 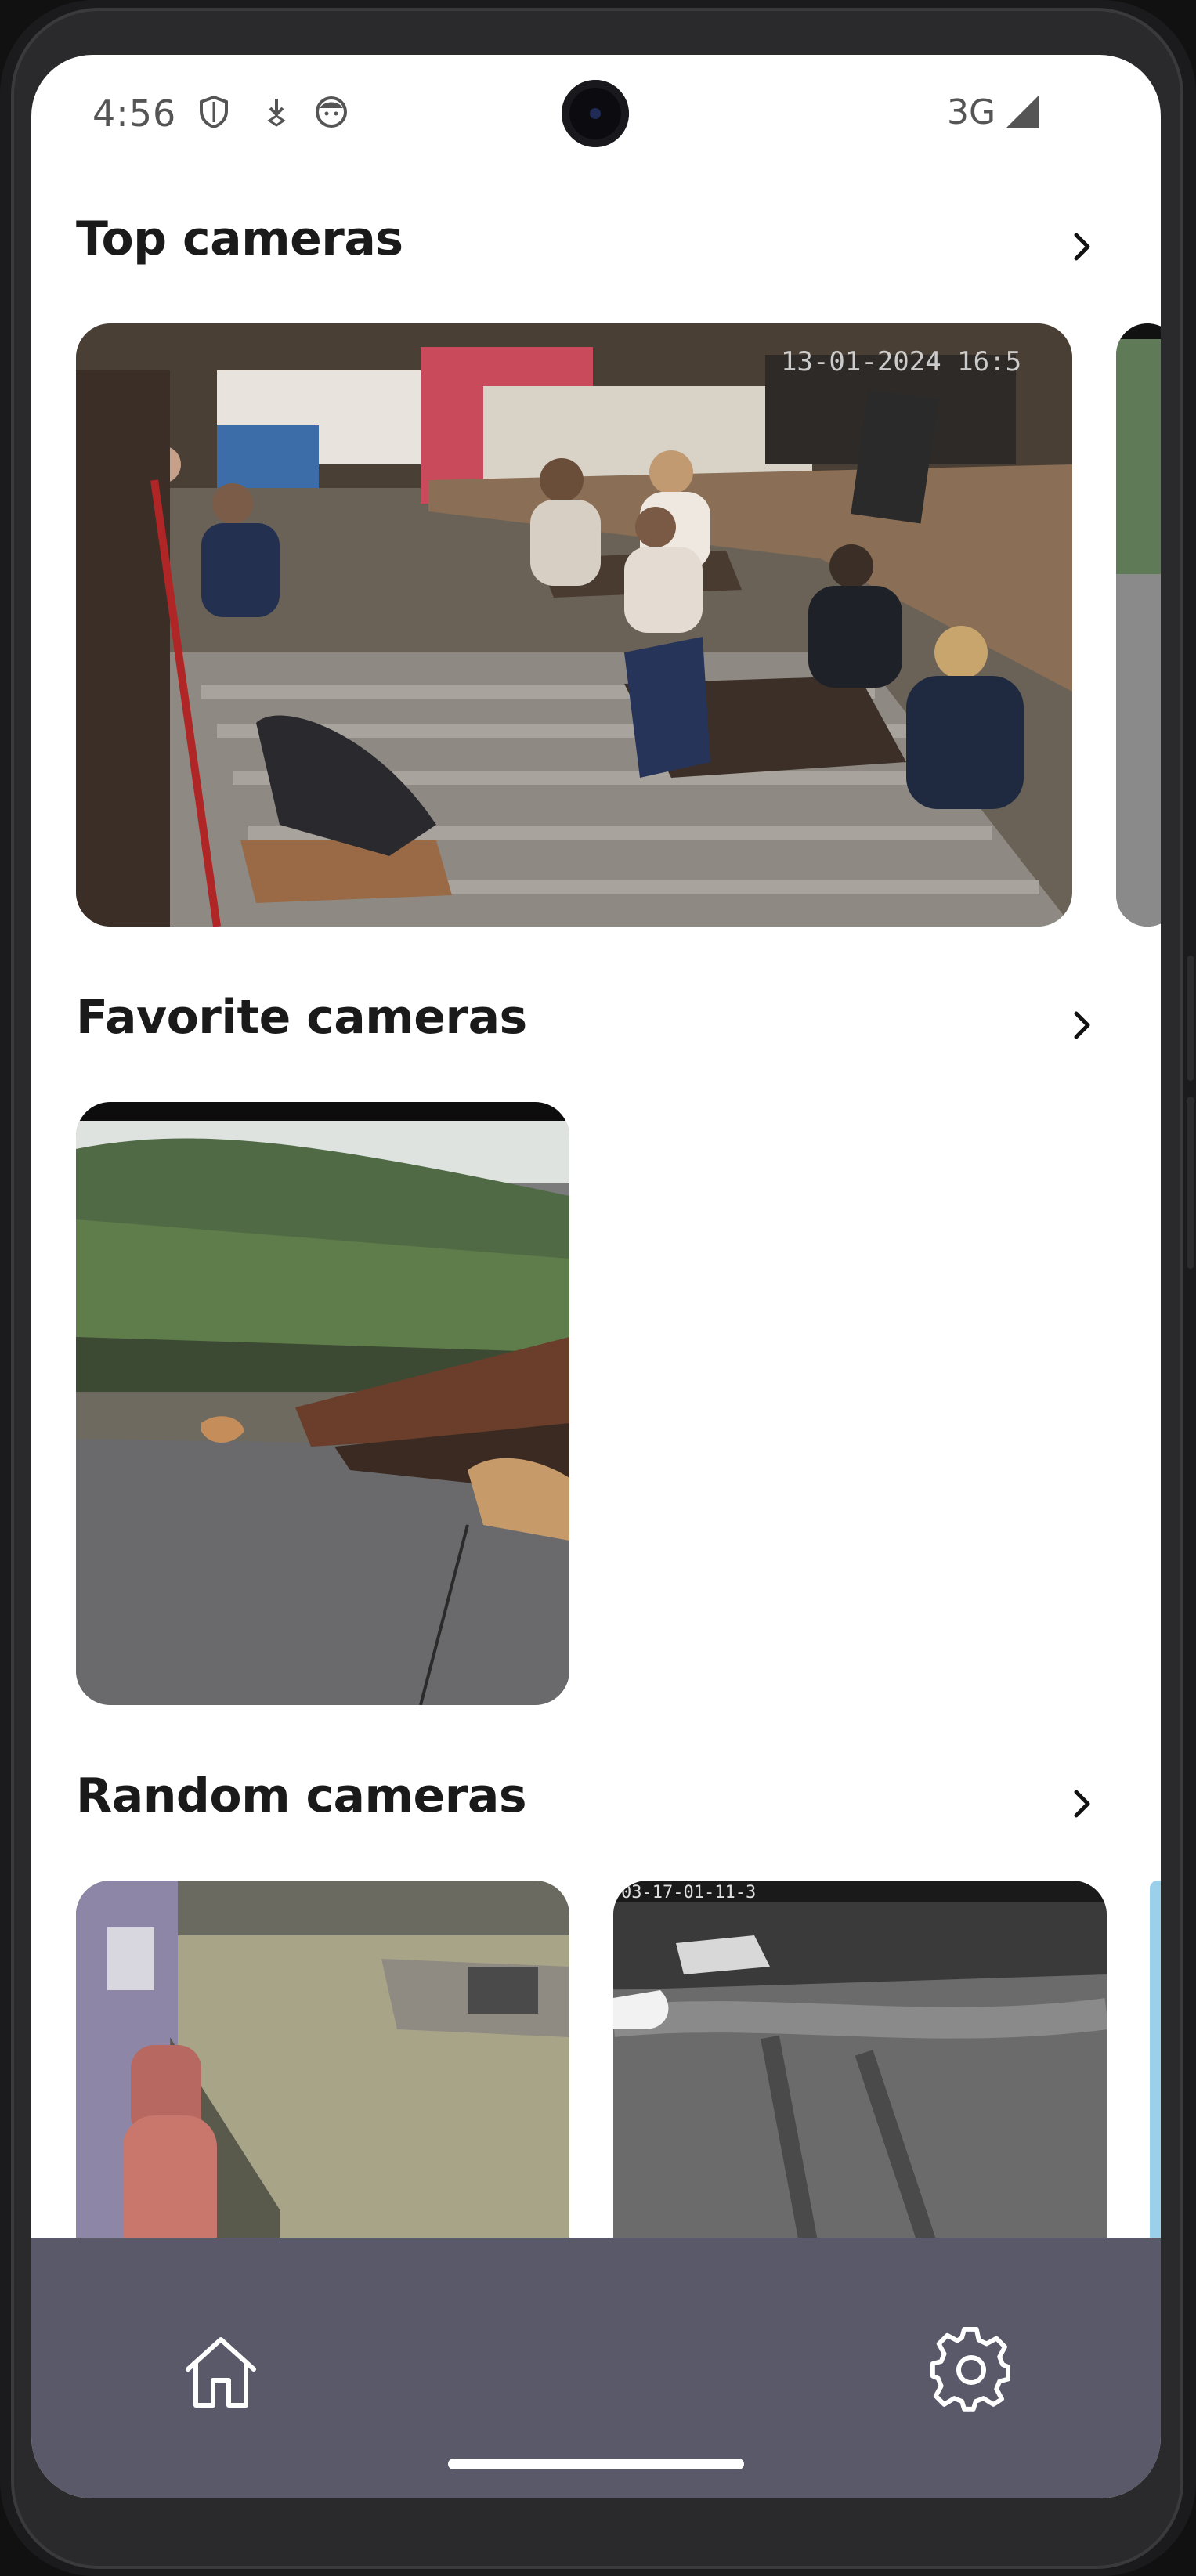 I want to click on gesture-bar, so click(x=596, y=2464).